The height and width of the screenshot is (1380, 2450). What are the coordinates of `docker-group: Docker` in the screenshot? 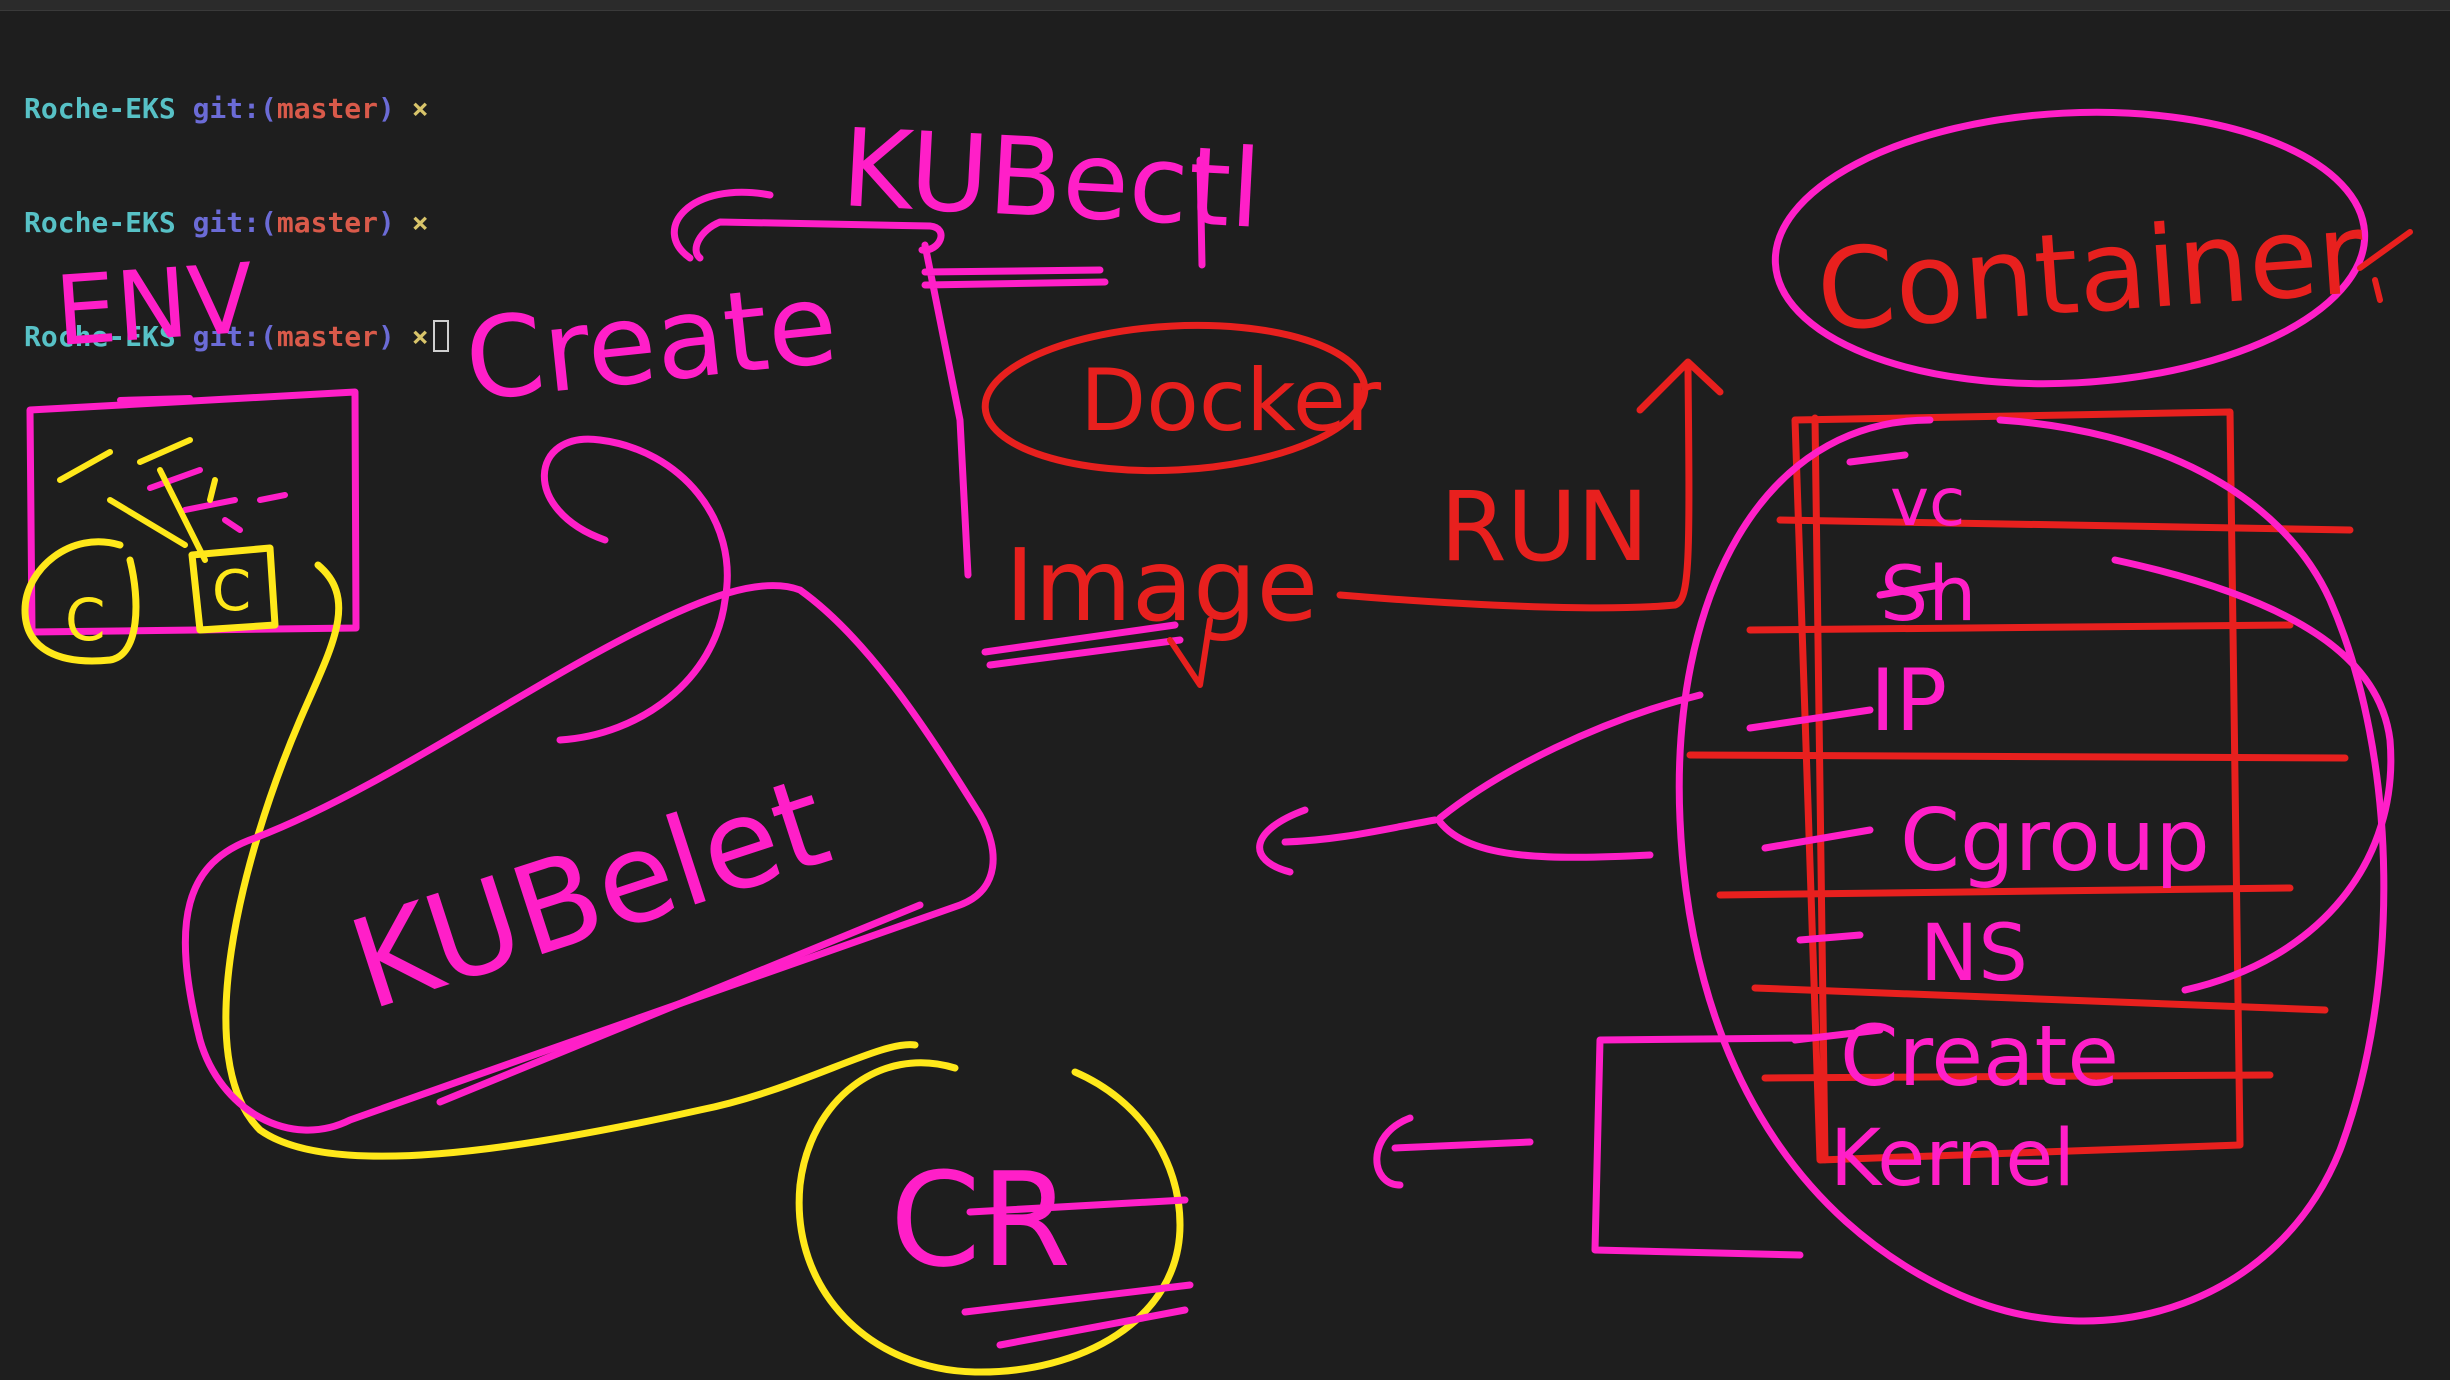 It's located at (1181, 398).